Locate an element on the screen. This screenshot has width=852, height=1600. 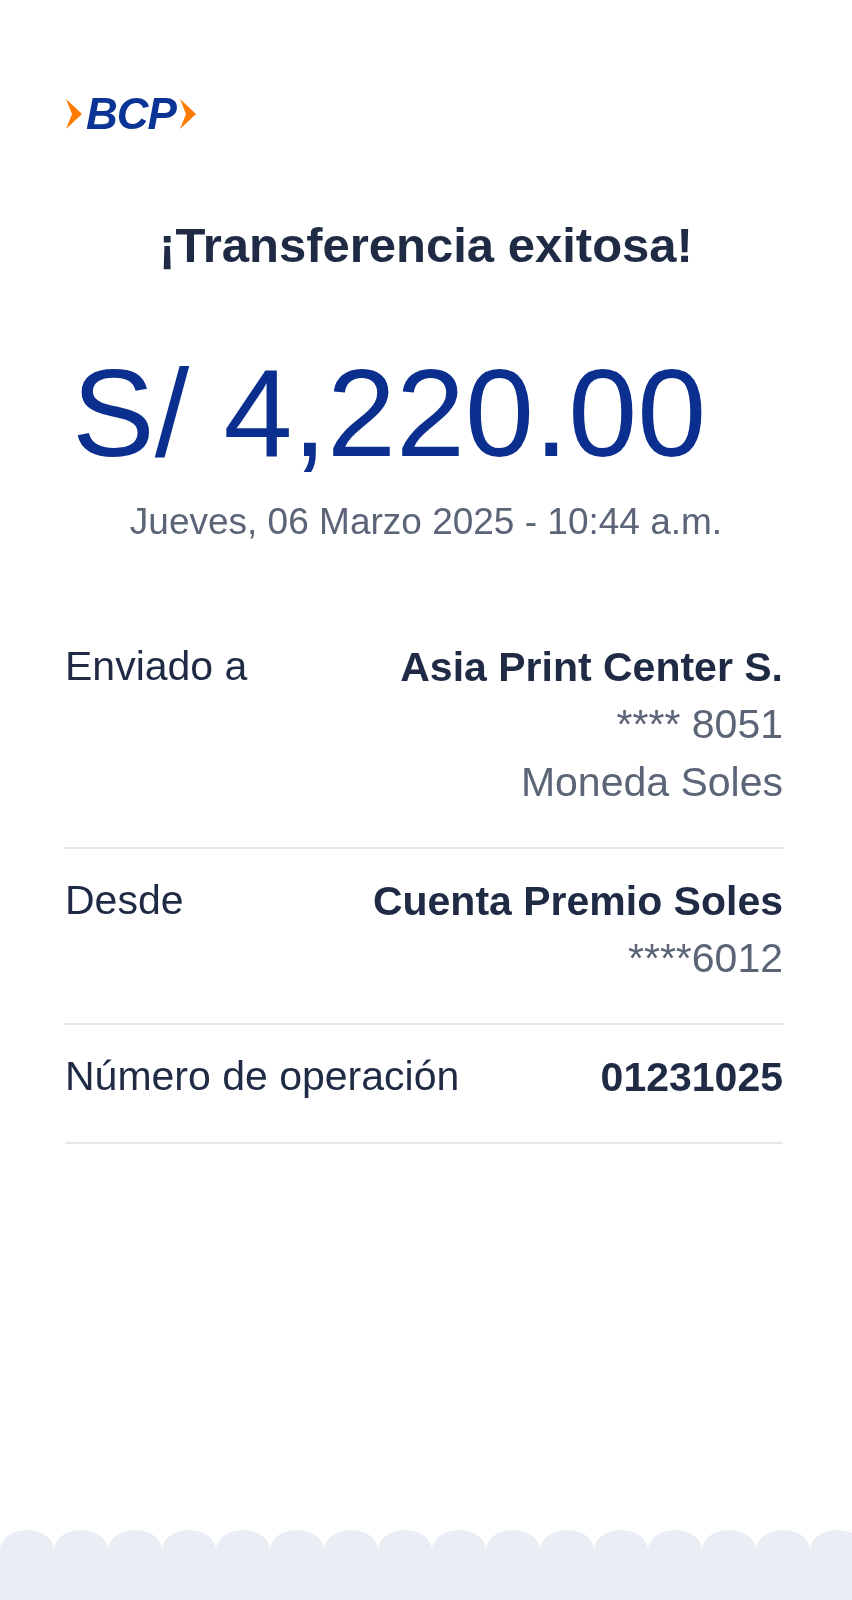
detail-value: Cuenta Premio Soles is located at coordinates (577, 901).